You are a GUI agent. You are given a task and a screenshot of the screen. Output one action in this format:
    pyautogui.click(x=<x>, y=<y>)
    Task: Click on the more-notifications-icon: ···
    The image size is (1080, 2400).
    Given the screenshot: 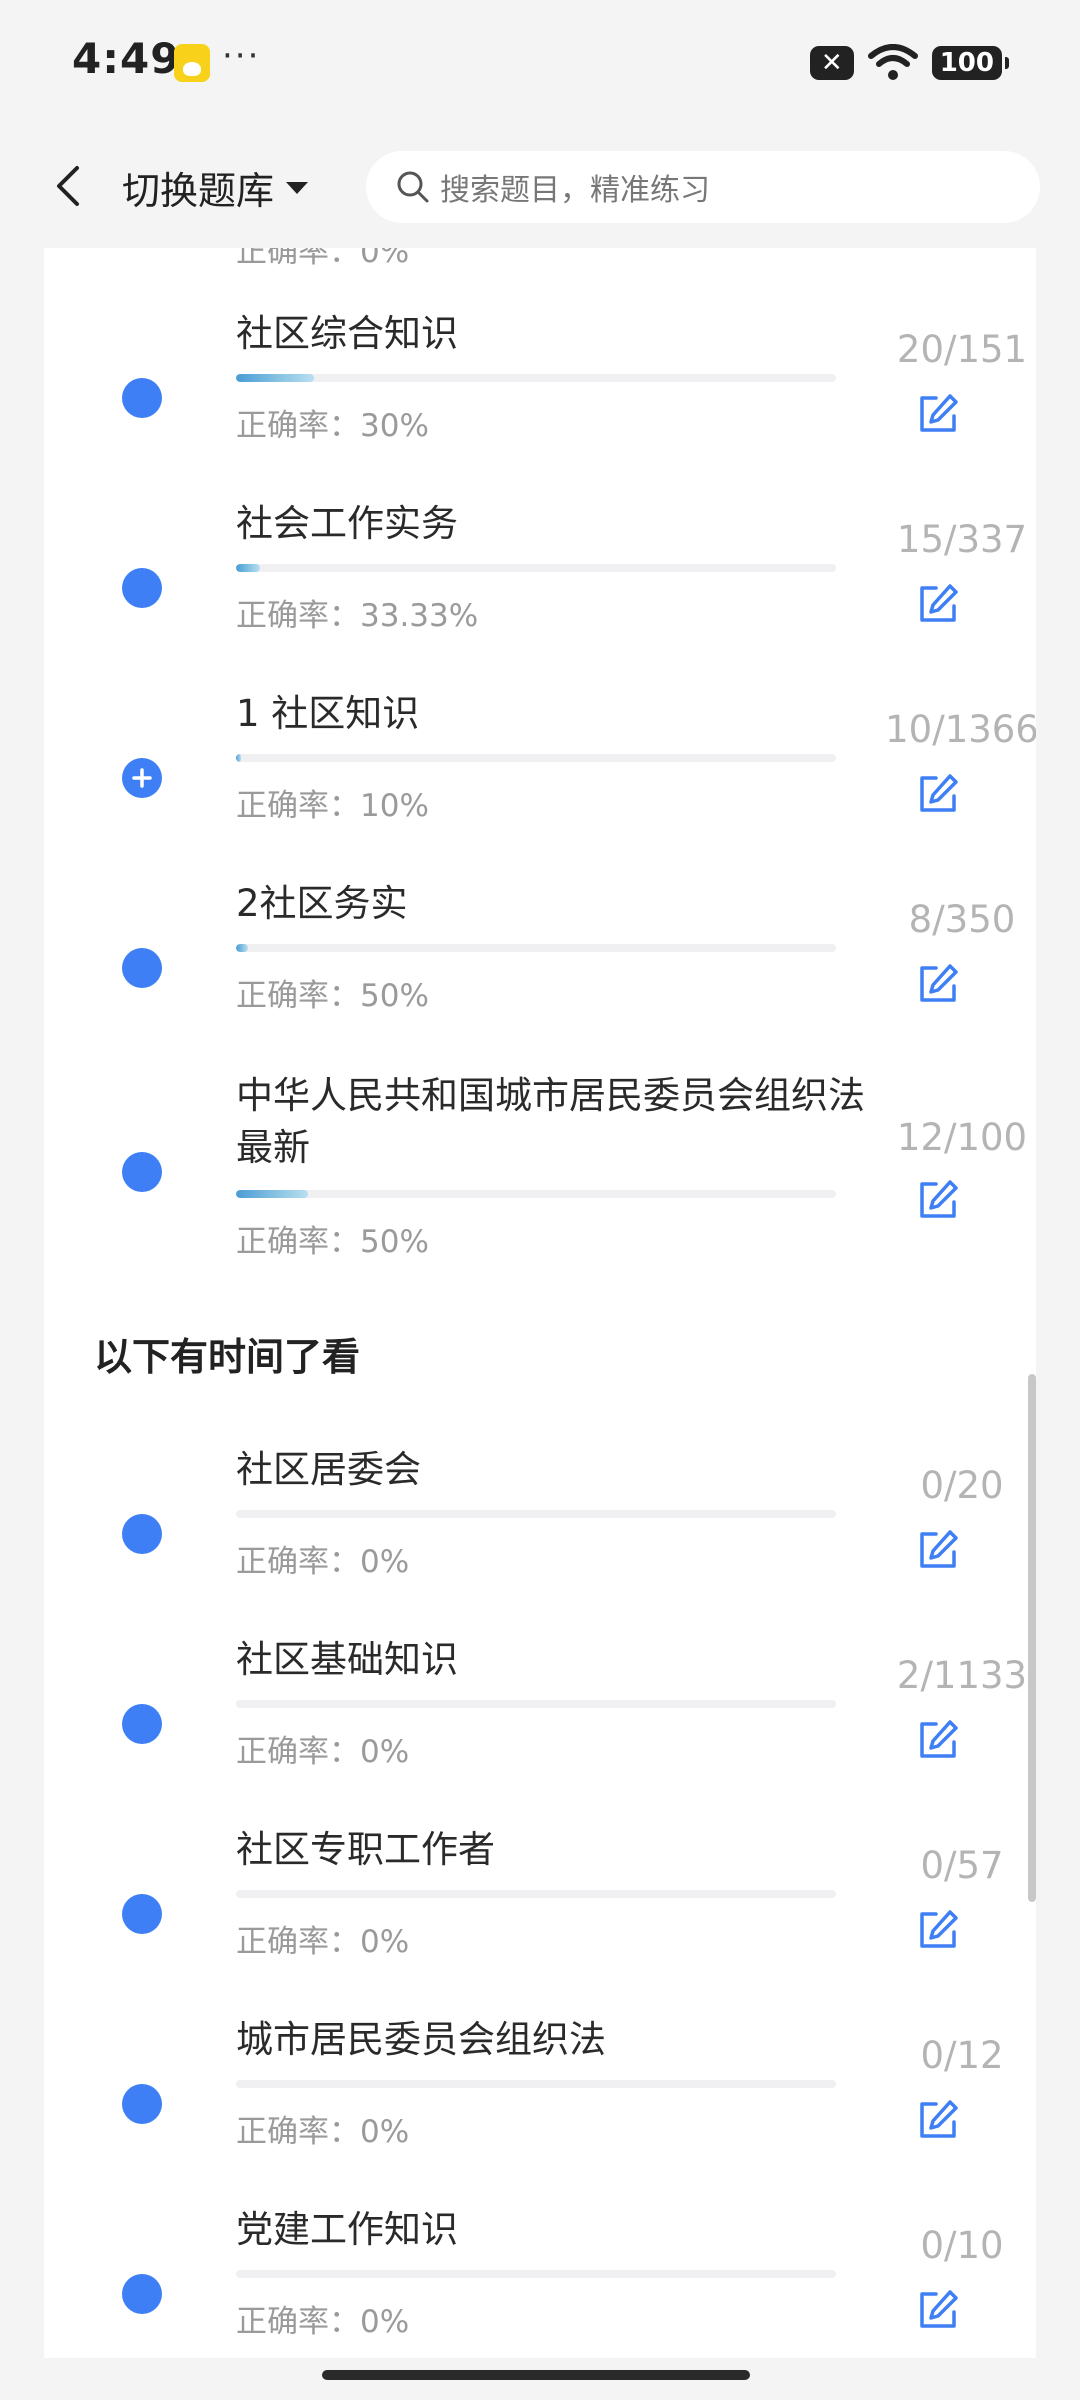 What is the action you would take?
    pyautogui.click(x=241, y=56)
    